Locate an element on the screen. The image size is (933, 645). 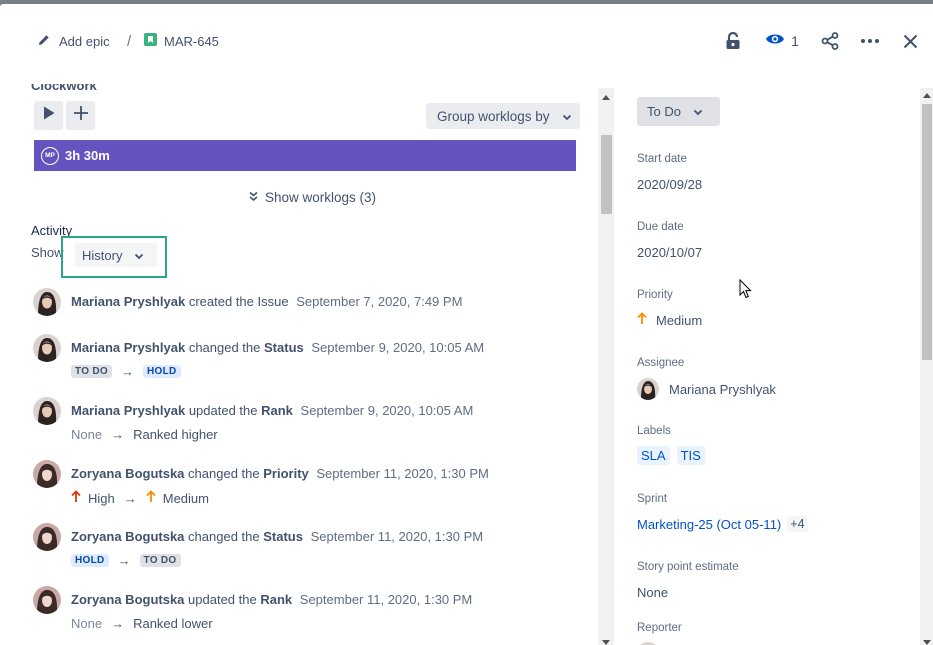
start-timer-button is located at coordinates (48, 115).